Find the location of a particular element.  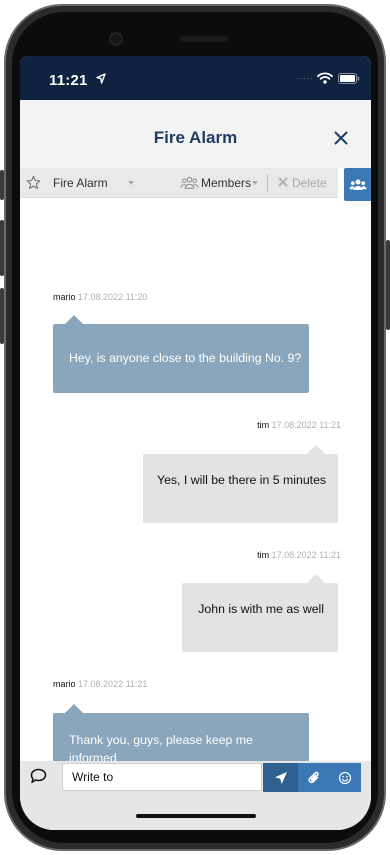

attach-button is located at coordinates (313, 777).